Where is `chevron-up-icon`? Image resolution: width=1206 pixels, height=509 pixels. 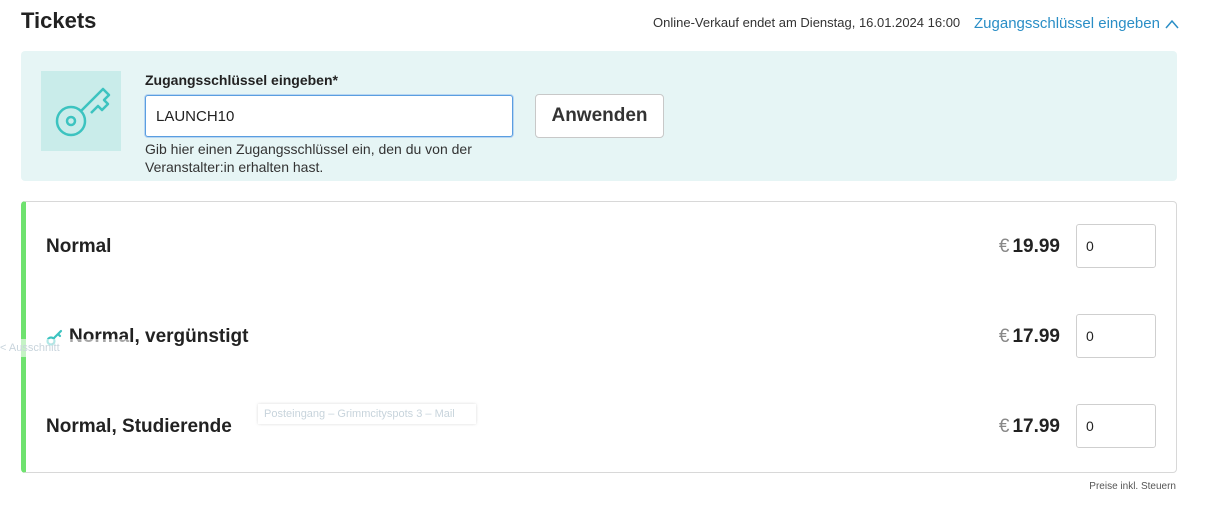 chevron-up-icon is located at coordinates (1172, 23).